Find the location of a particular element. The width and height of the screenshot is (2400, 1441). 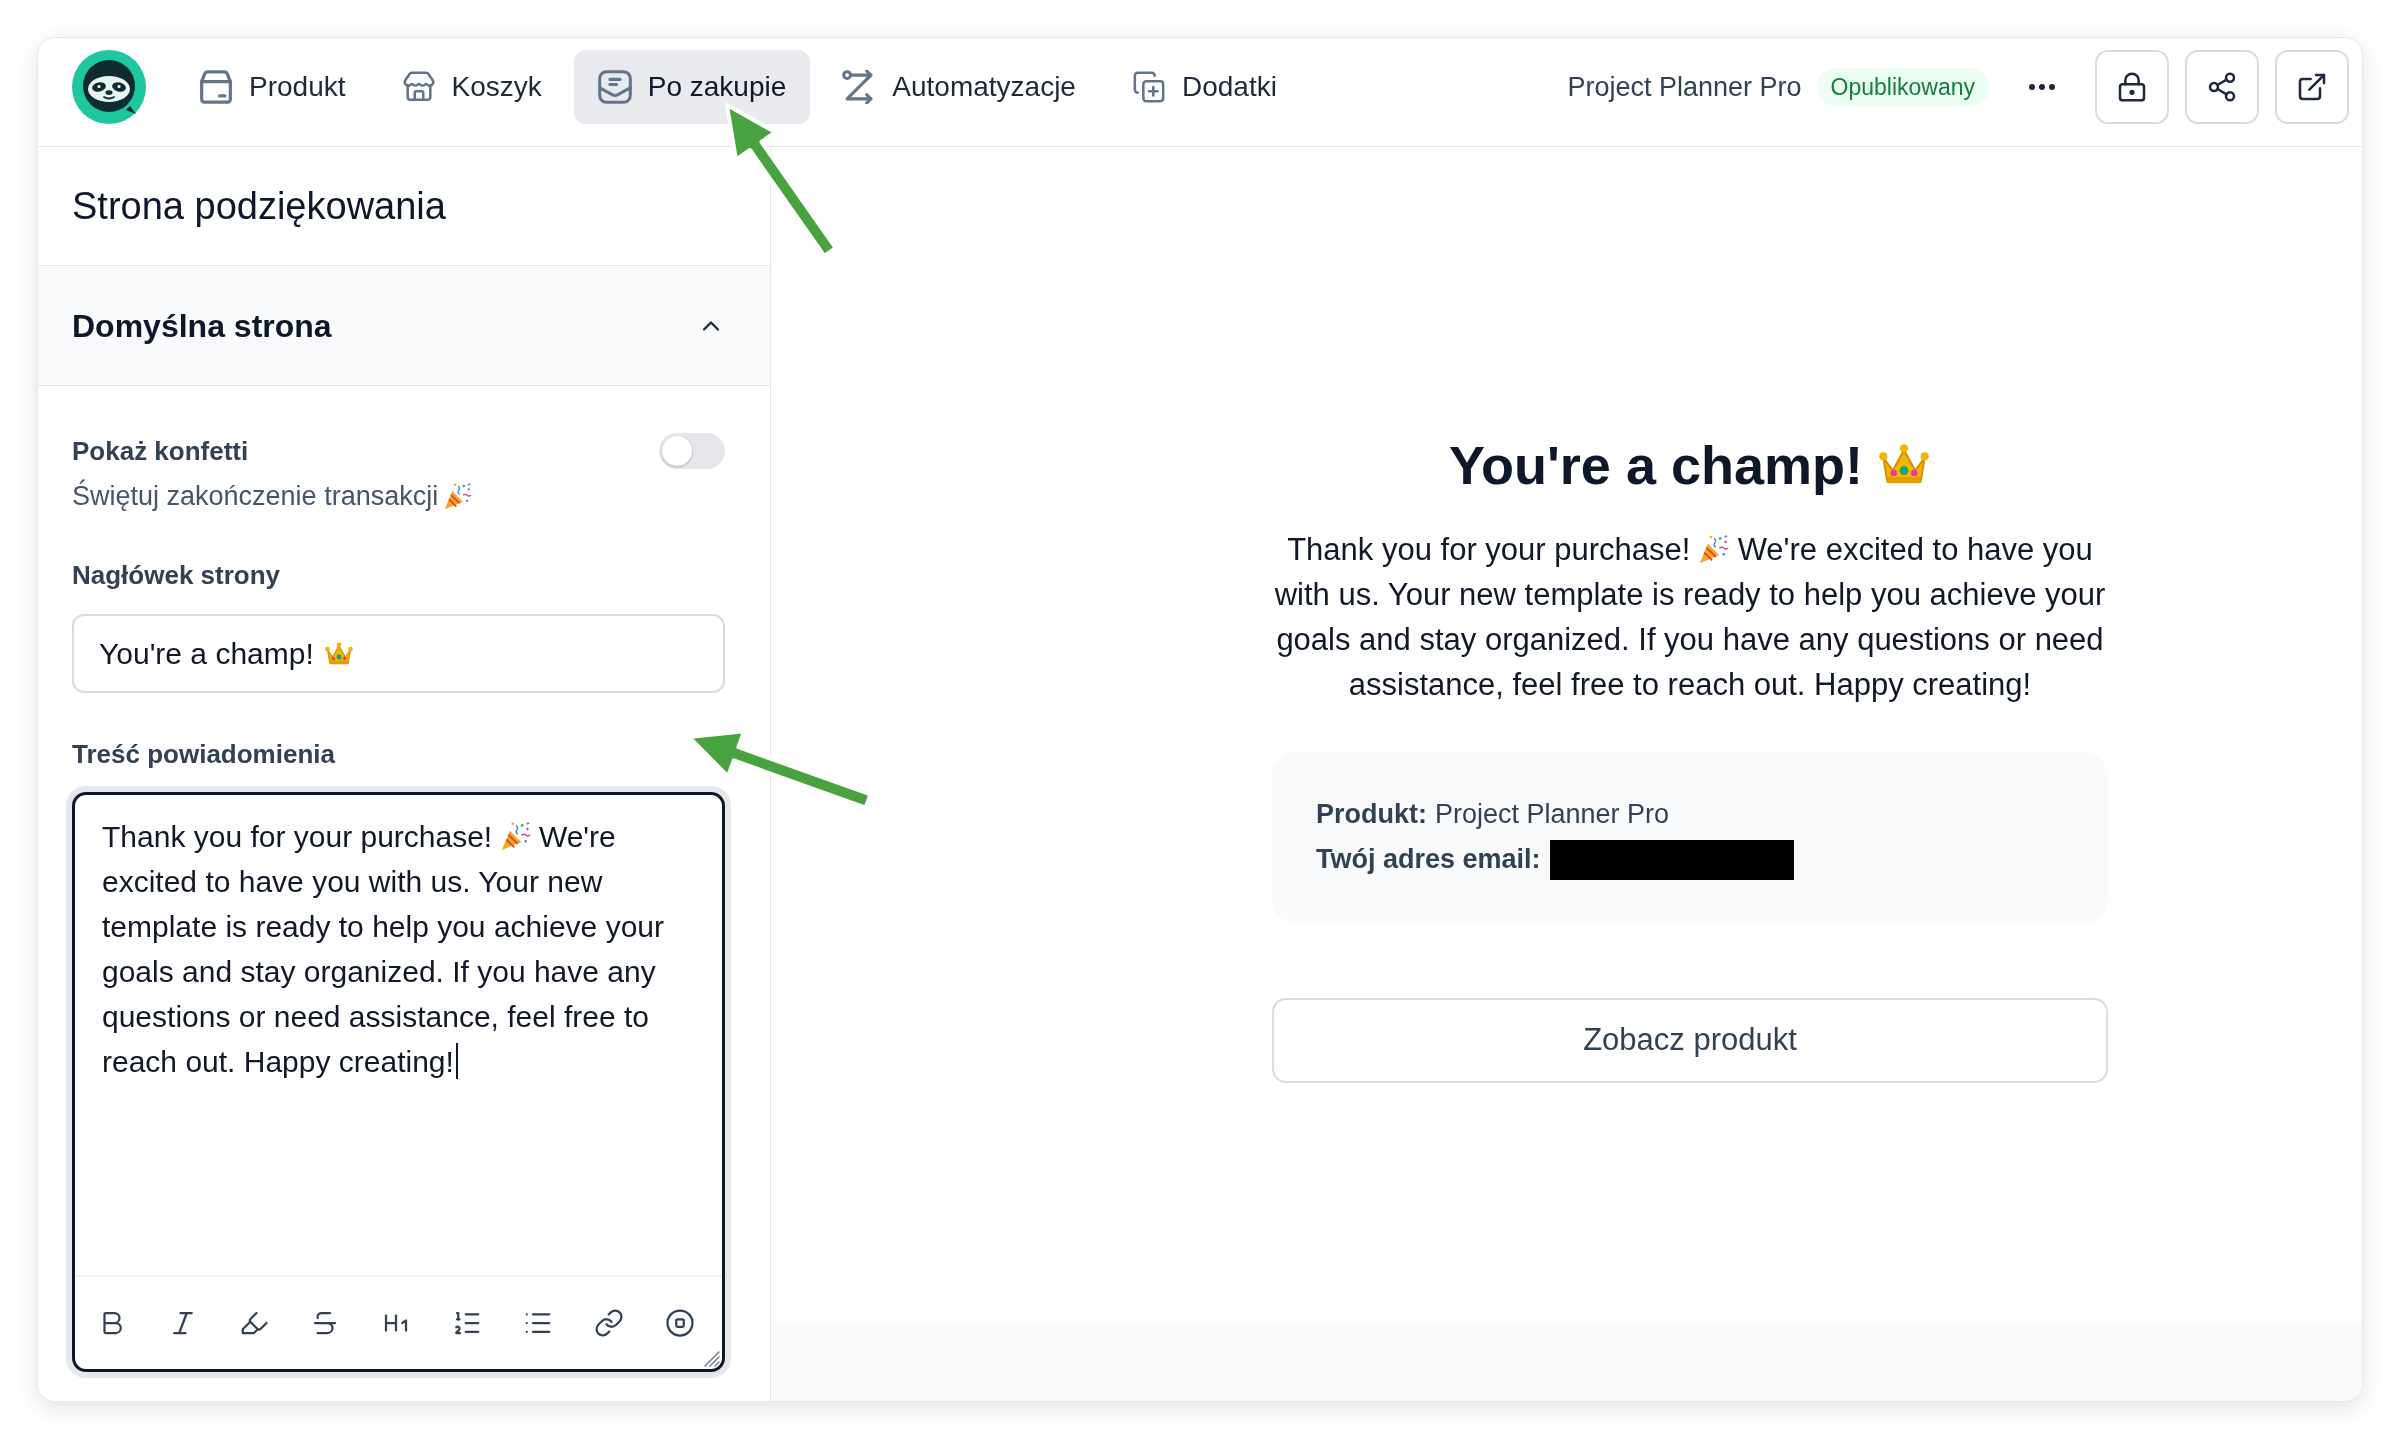

more-icon is located at coordinates (2042, 87).